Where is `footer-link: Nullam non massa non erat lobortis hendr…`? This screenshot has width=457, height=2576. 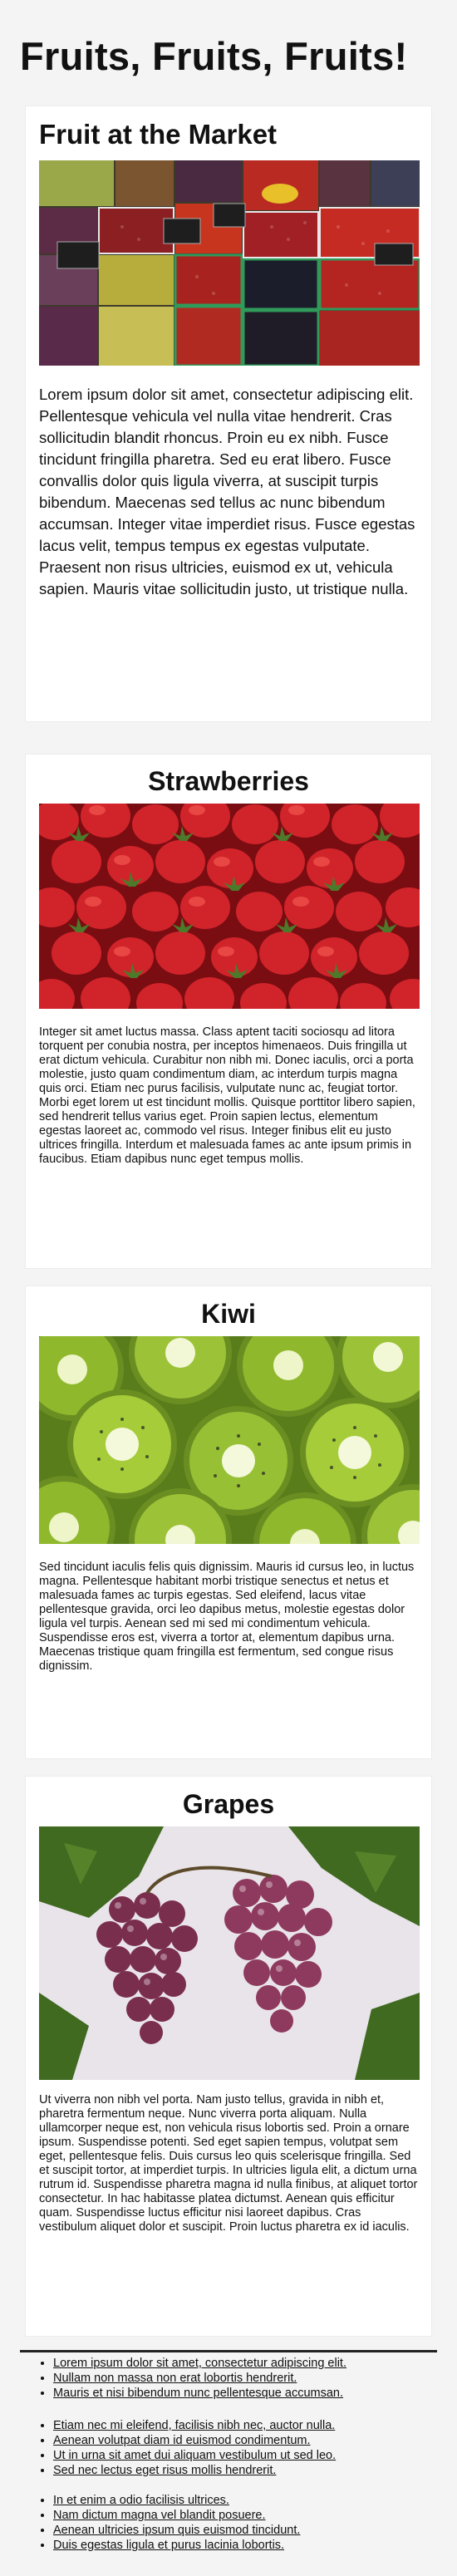
footer-link: Nullam non massa non erat lobortis hendr… is located at coordinates (175, 2378).